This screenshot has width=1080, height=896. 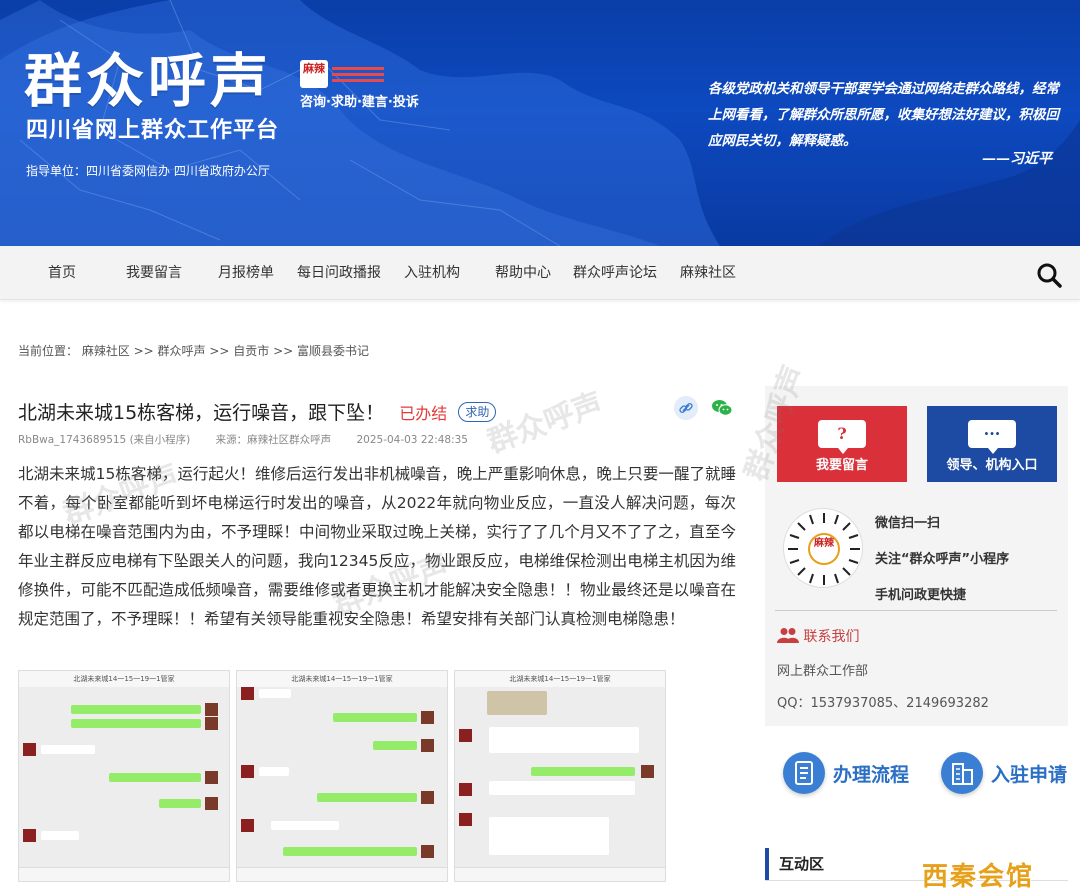 What do you see at coordinates (314, 74) in the screenshot?
I see `mala-logo: 麻辣` at bounding box center [314, 74].